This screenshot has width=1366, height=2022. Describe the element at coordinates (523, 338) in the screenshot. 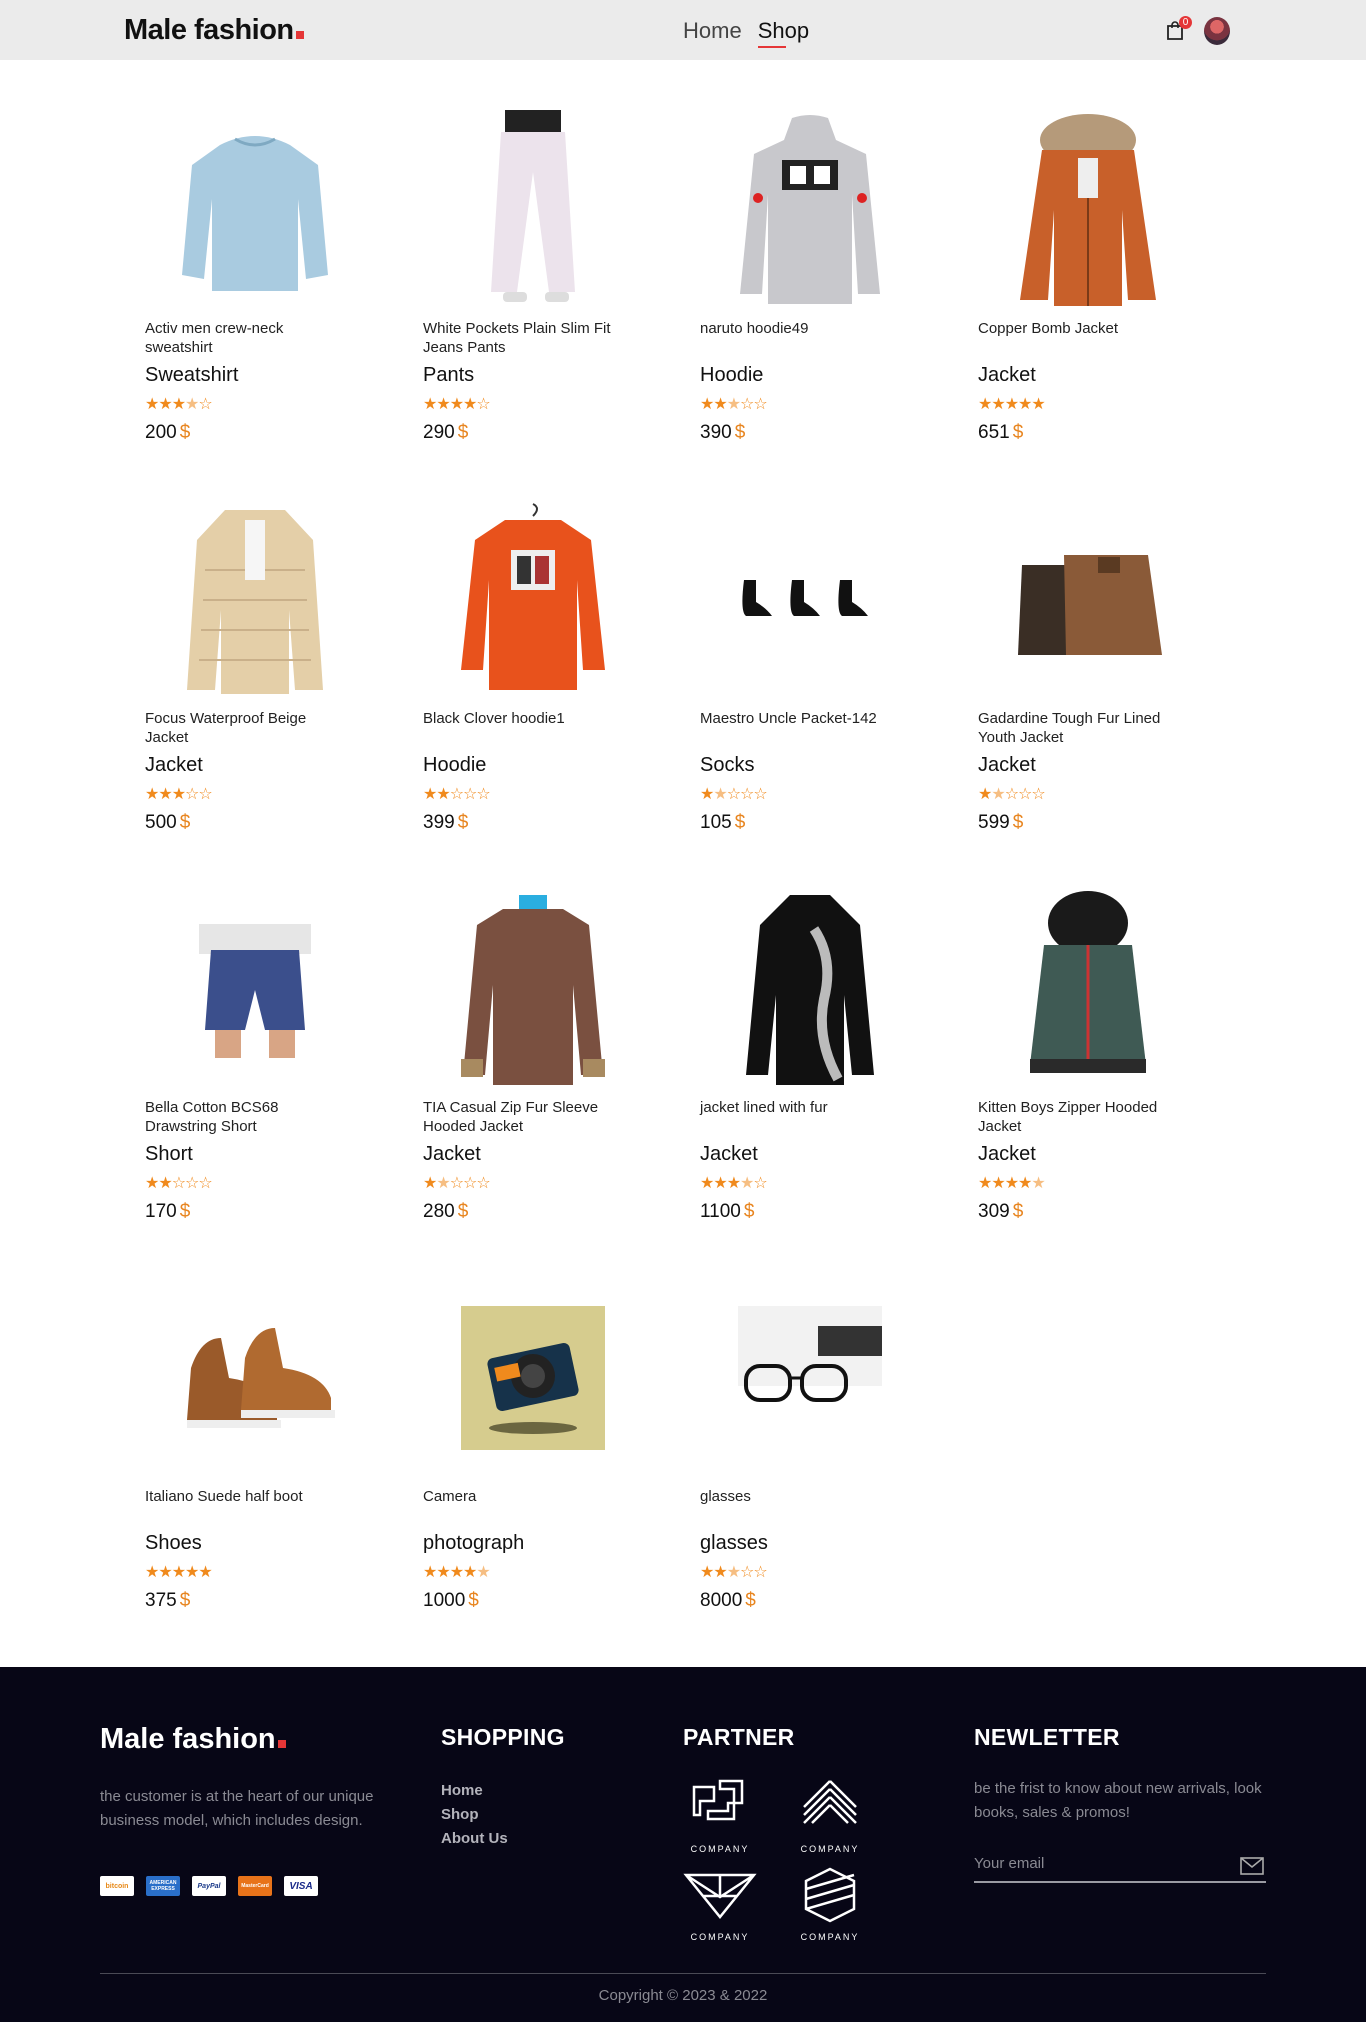

I see `product-name: White Pockets Plain Slim Fit Jeans Pants` at that location.